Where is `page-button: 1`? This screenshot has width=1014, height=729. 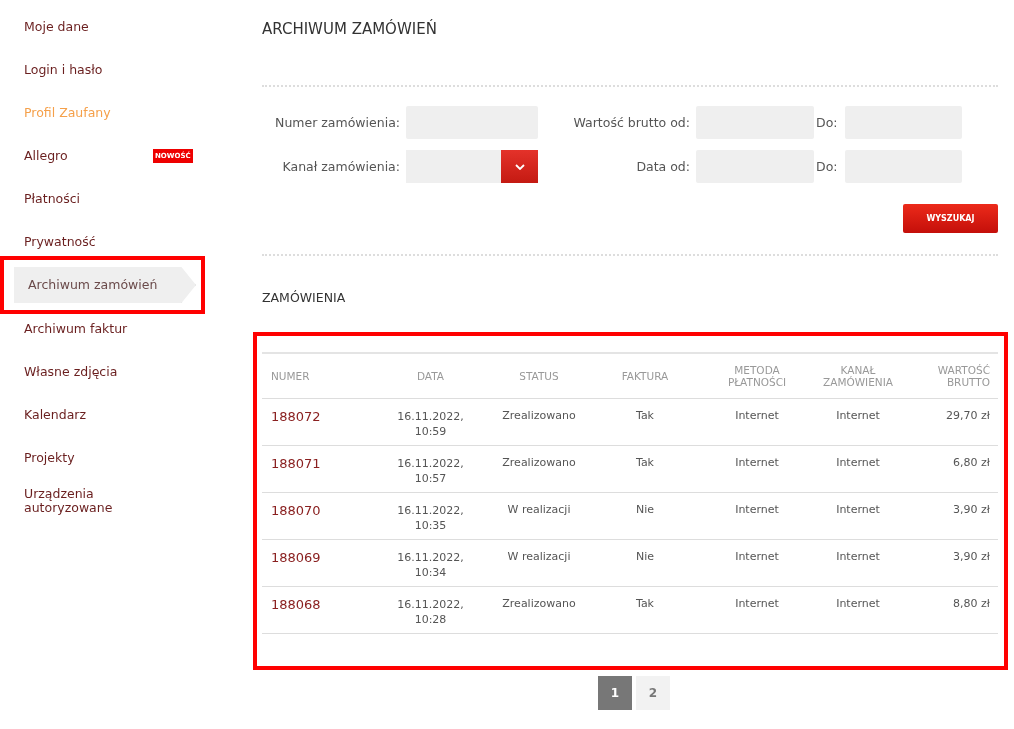 page-button: 1 is located at coordinates (615, 693).